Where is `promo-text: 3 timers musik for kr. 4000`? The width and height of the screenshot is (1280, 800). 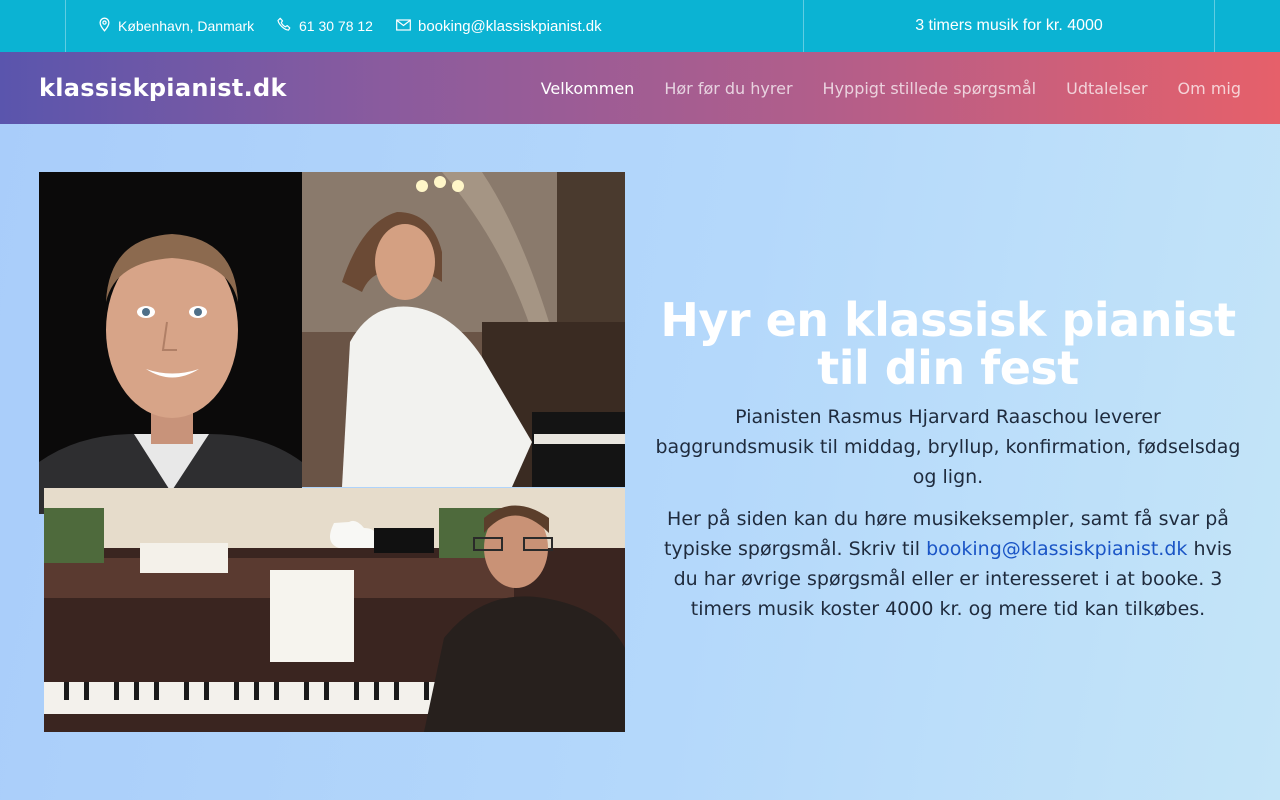 promo-text: 3 timers musik for kr. 4000 is located at coordinates (1009, 25).